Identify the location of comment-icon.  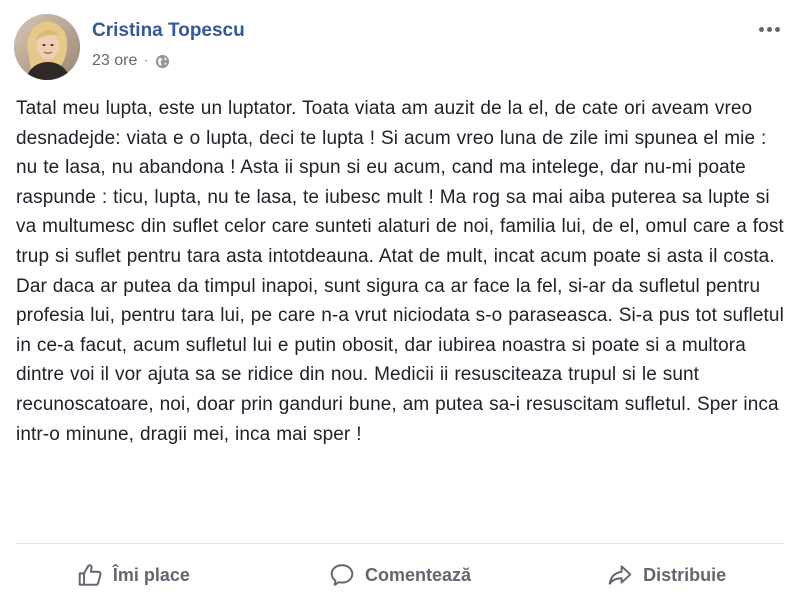
(342, 575).